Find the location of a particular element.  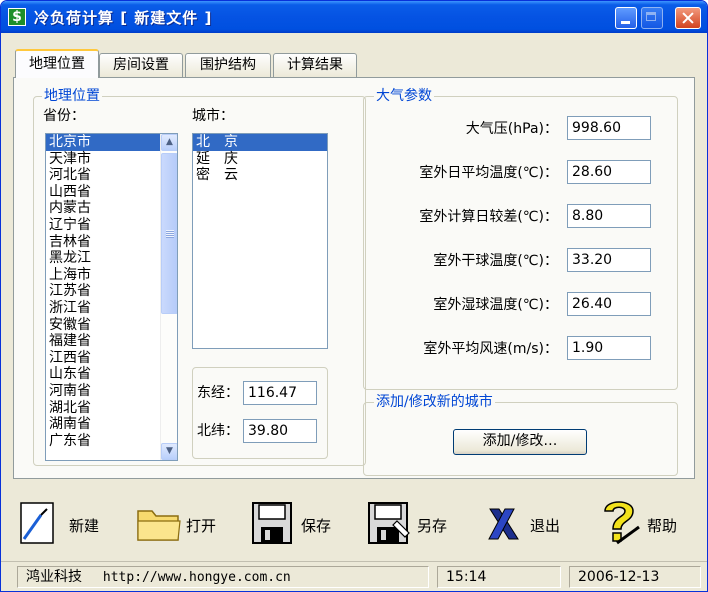

city-label: 城市： is located at coordinates (213, 116).